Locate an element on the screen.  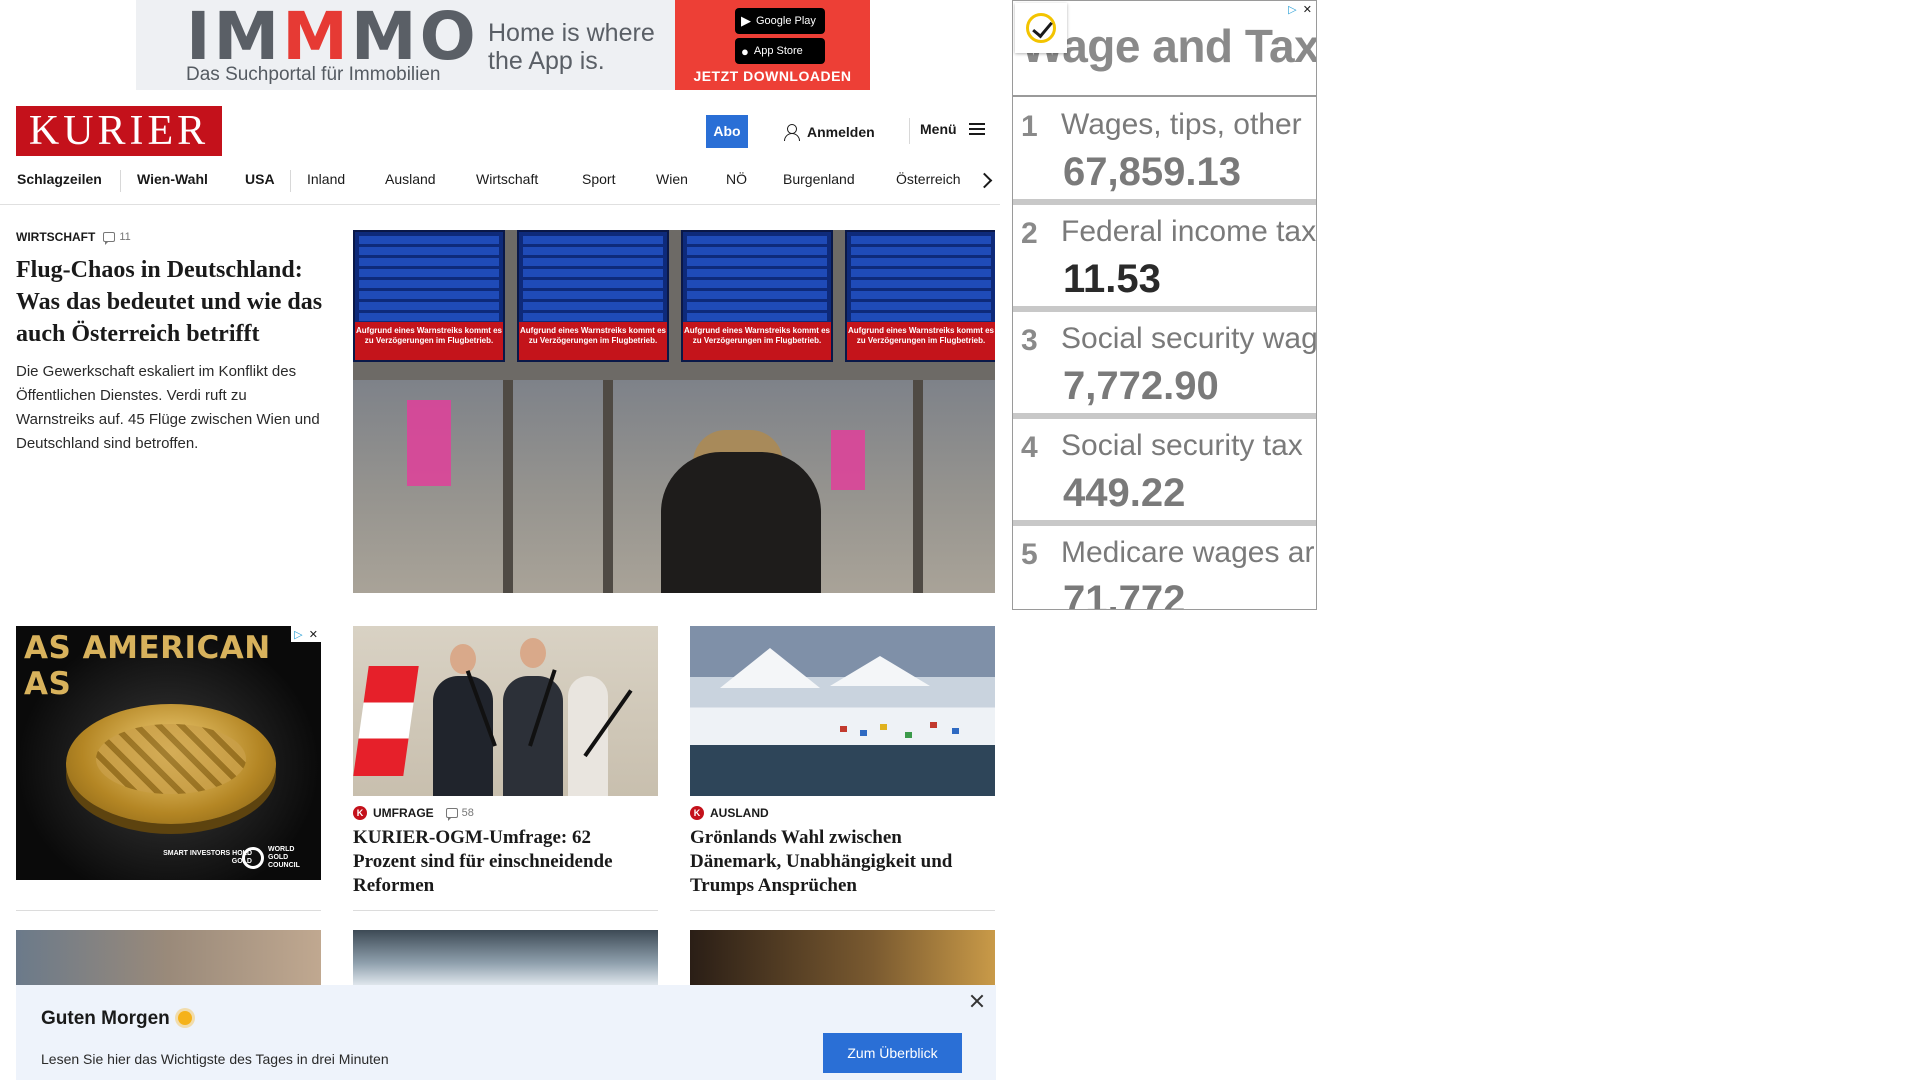
apple-icon: ● is located at coordinates (745, 51).